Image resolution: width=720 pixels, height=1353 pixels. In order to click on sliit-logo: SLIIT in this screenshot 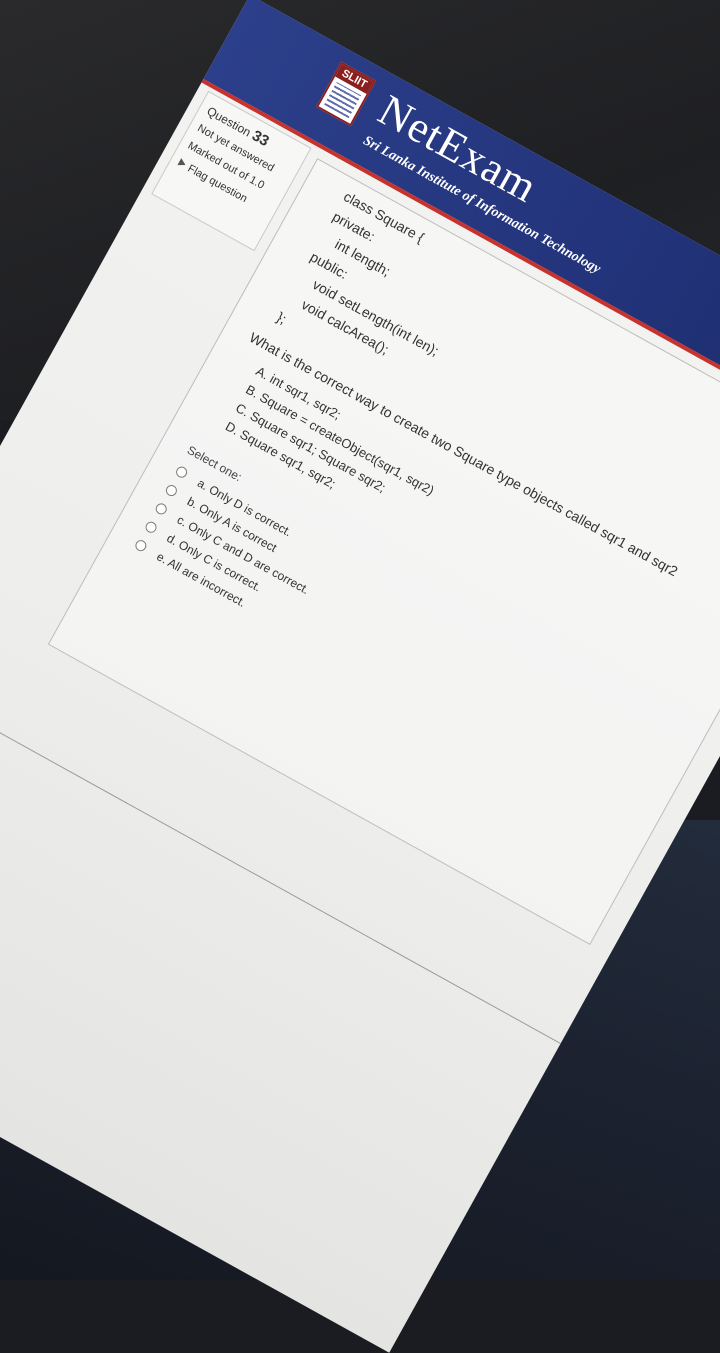, I will do `click(346, 94)`.